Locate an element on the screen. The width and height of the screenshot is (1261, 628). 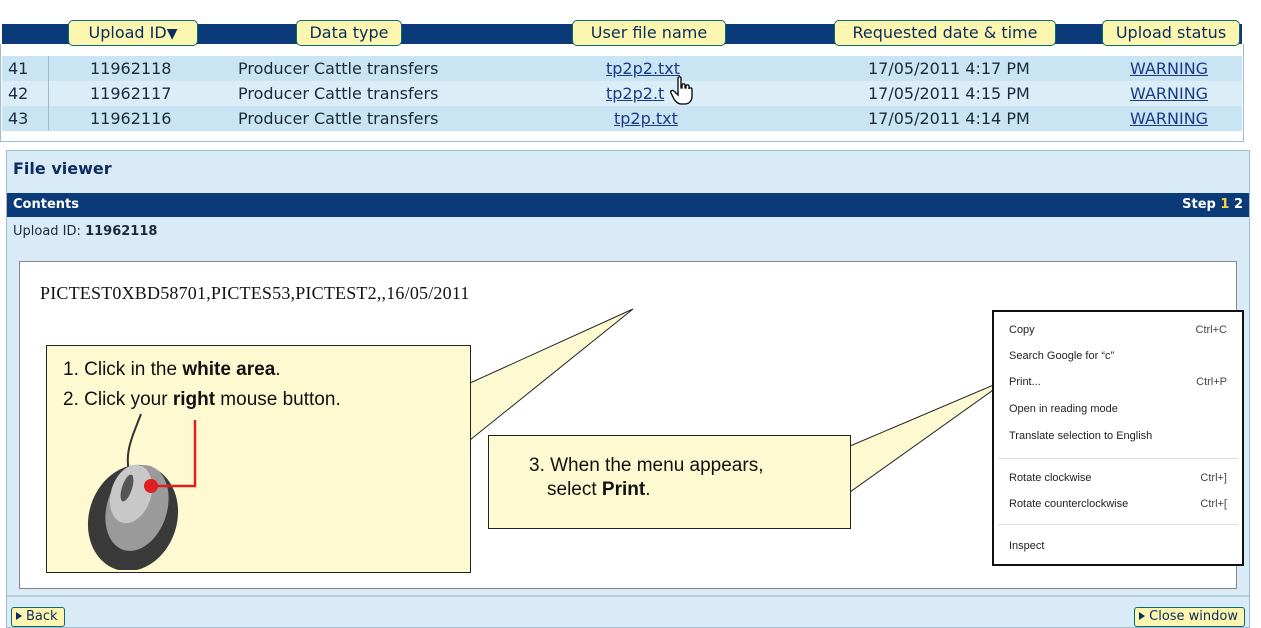
instruction-callout-right: 3. When the menu appears, select Print. is located at coordinates (669, 482).